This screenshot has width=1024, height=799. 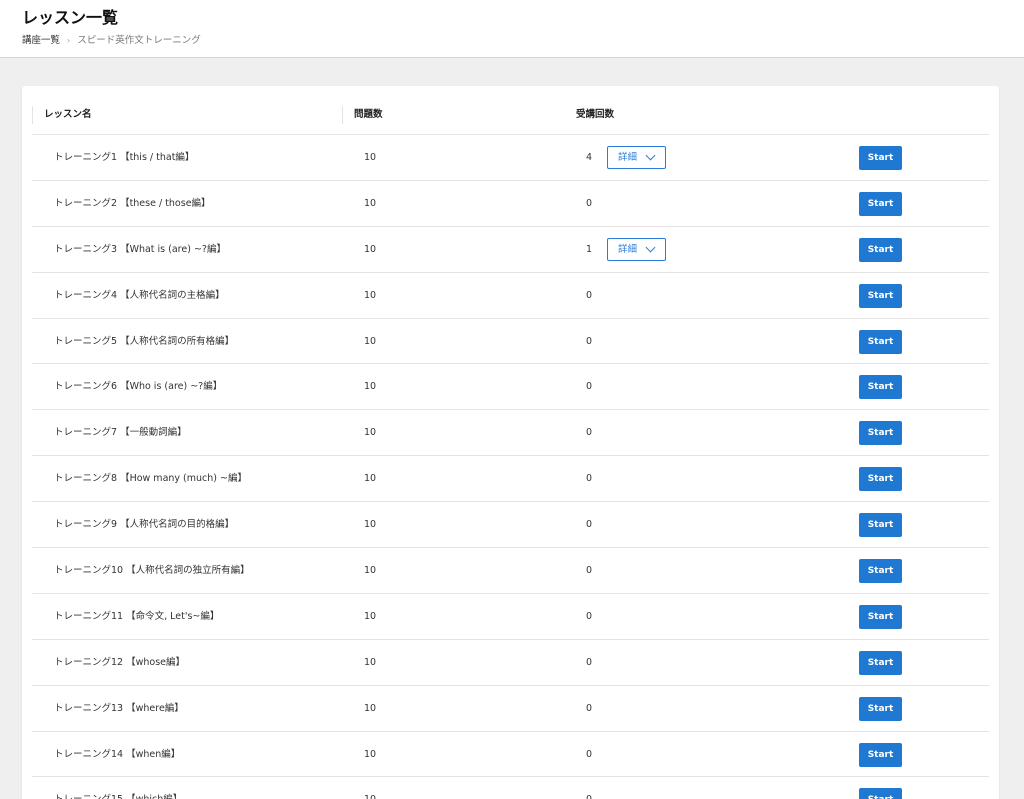 I want to click on table-row: トレーニング2 【these / those編】 10 0 Start, so click(x=510, y=204).